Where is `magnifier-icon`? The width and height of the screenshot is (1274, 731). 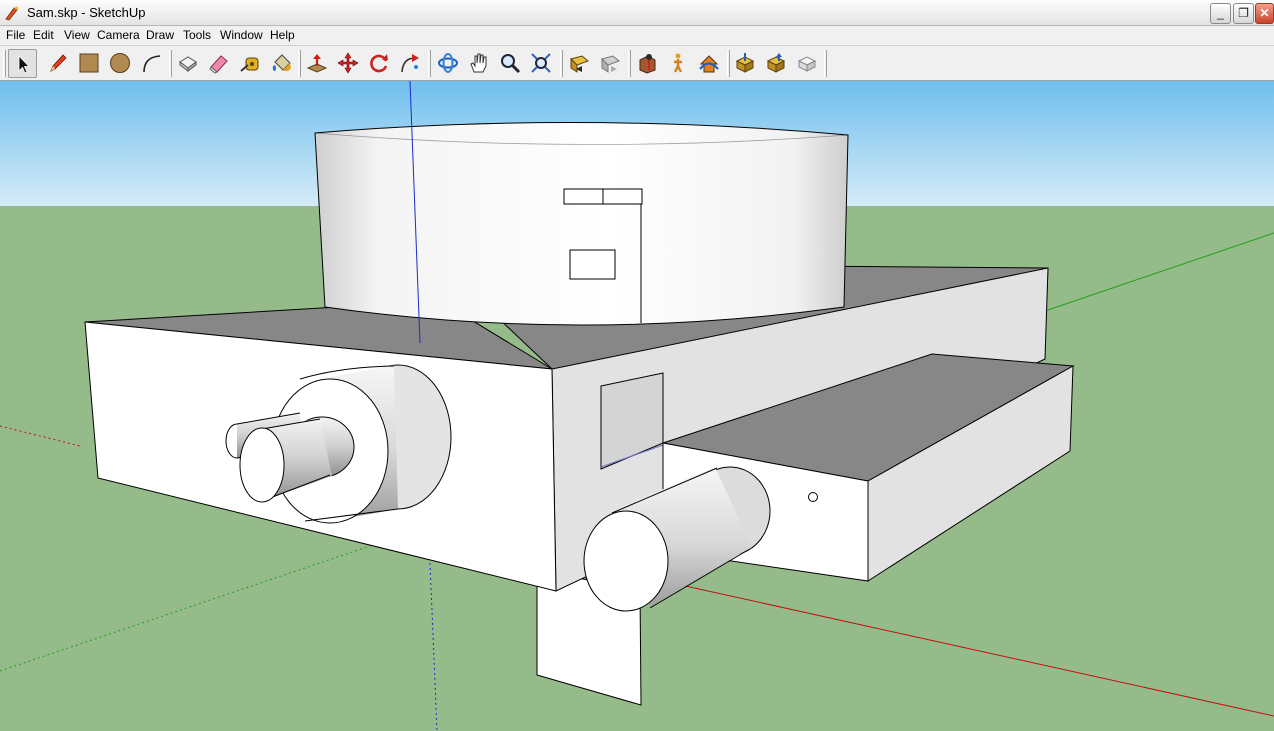 magnifier-icon is located at coordinates (511, 64).